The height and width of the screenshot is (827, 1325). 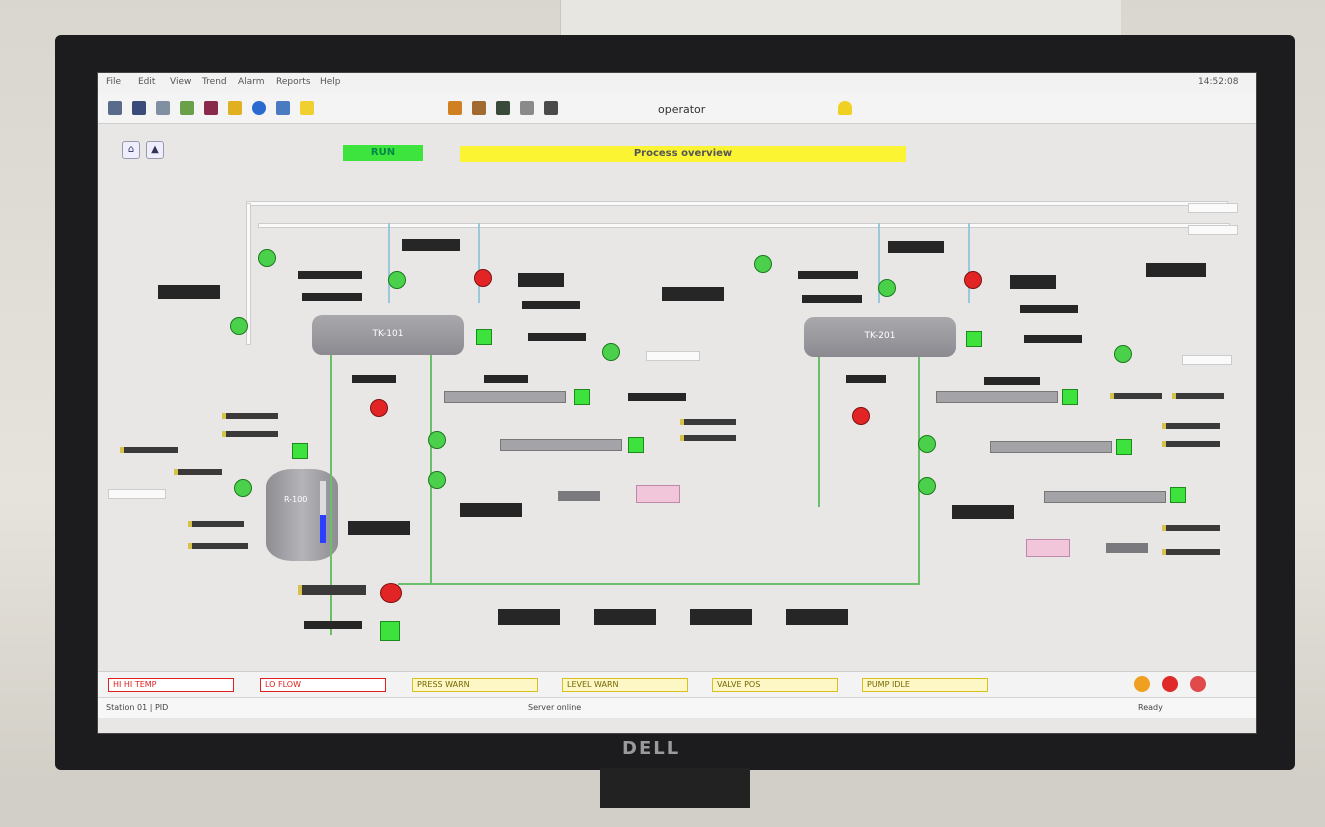 What do you see at coordinates (267, 258) in the screenshot?
I see `pump-p1` at bounding box center [267, 258].